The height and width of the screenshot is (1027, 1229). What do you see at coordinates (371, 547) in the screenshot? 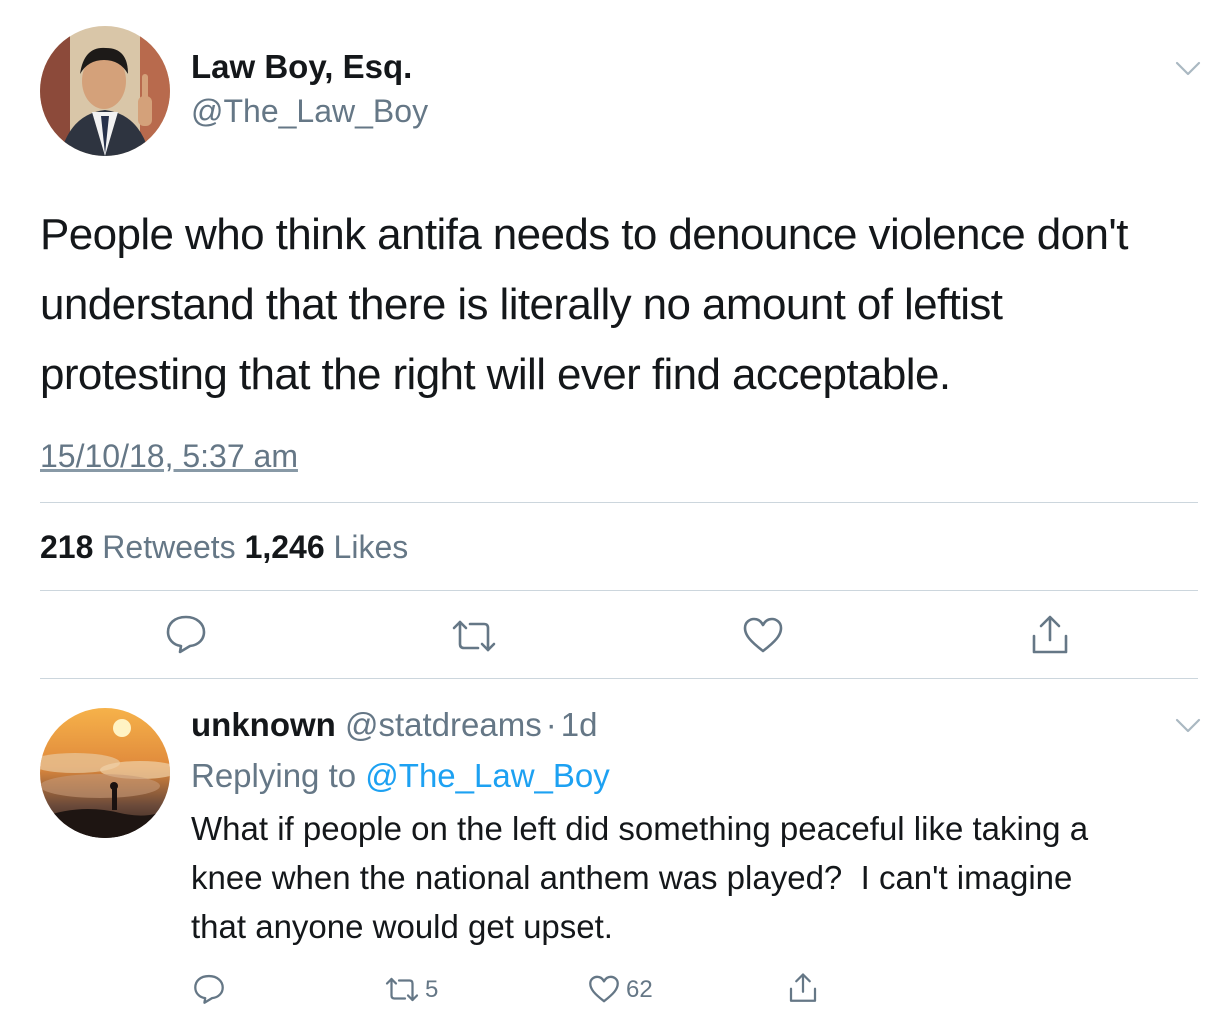
I see `likes-label: Likes` at bounding box center [371, 547].